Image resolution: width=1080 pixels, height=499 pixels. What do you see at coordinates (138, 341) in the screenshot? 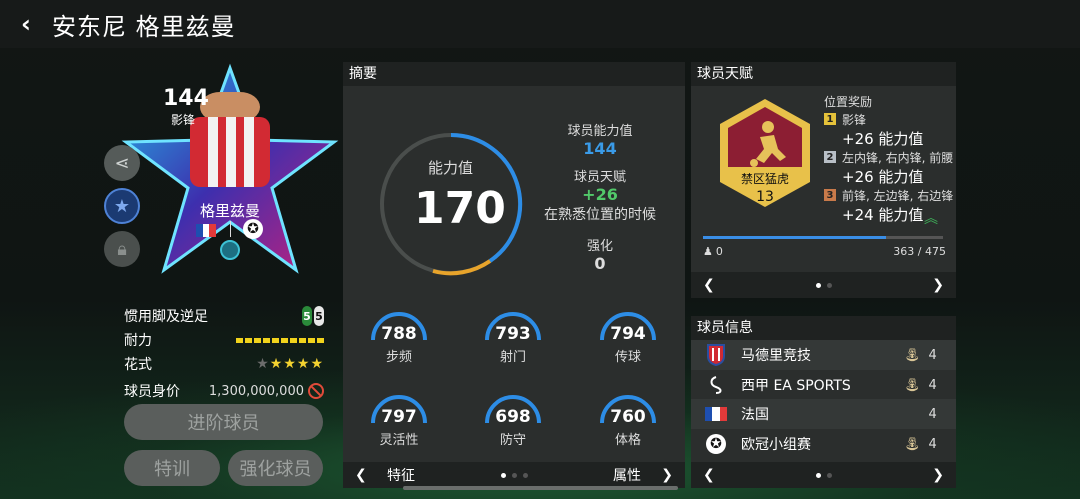
I see `attr-label: 耐力` at bounding box center [138, 341].